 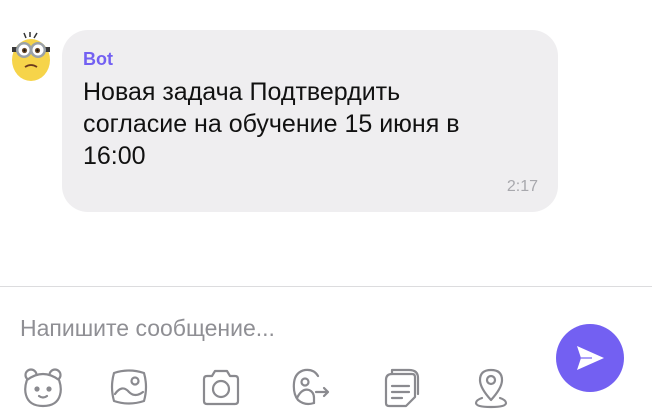 I want to click on location-icon, so click(x=491, y=388).